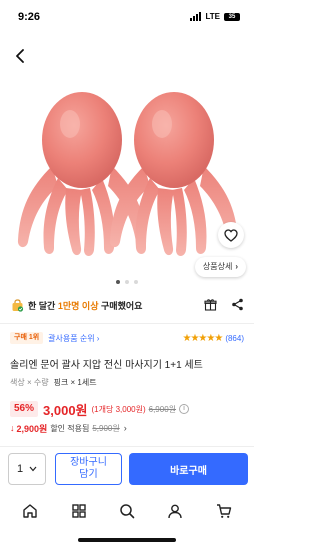 The image size is (320, 550). What do you see at coordinates (29, 382) in the screenshot?
I see `option-label: 색상 × 수량` at bounding box center [29, 382].